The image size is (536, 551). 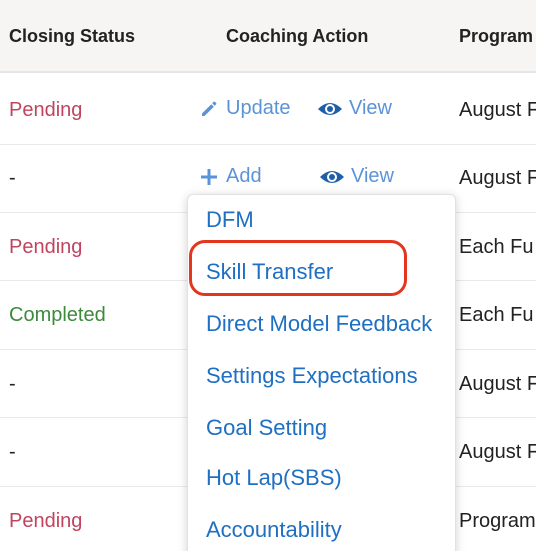 I want to click on header-closing-status: Closing Status, so click(x=72, y=36).